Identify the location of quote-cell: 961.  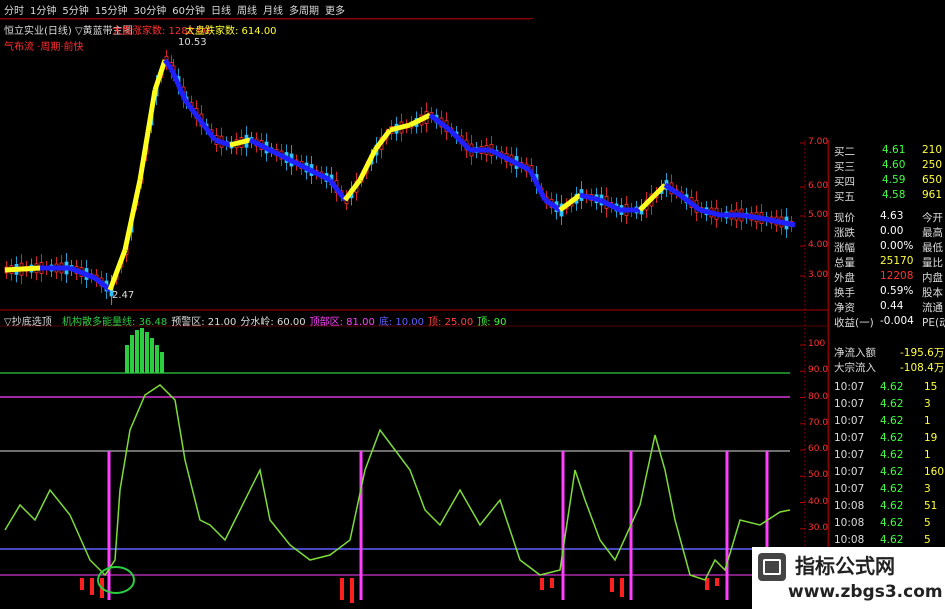
(932, 195).